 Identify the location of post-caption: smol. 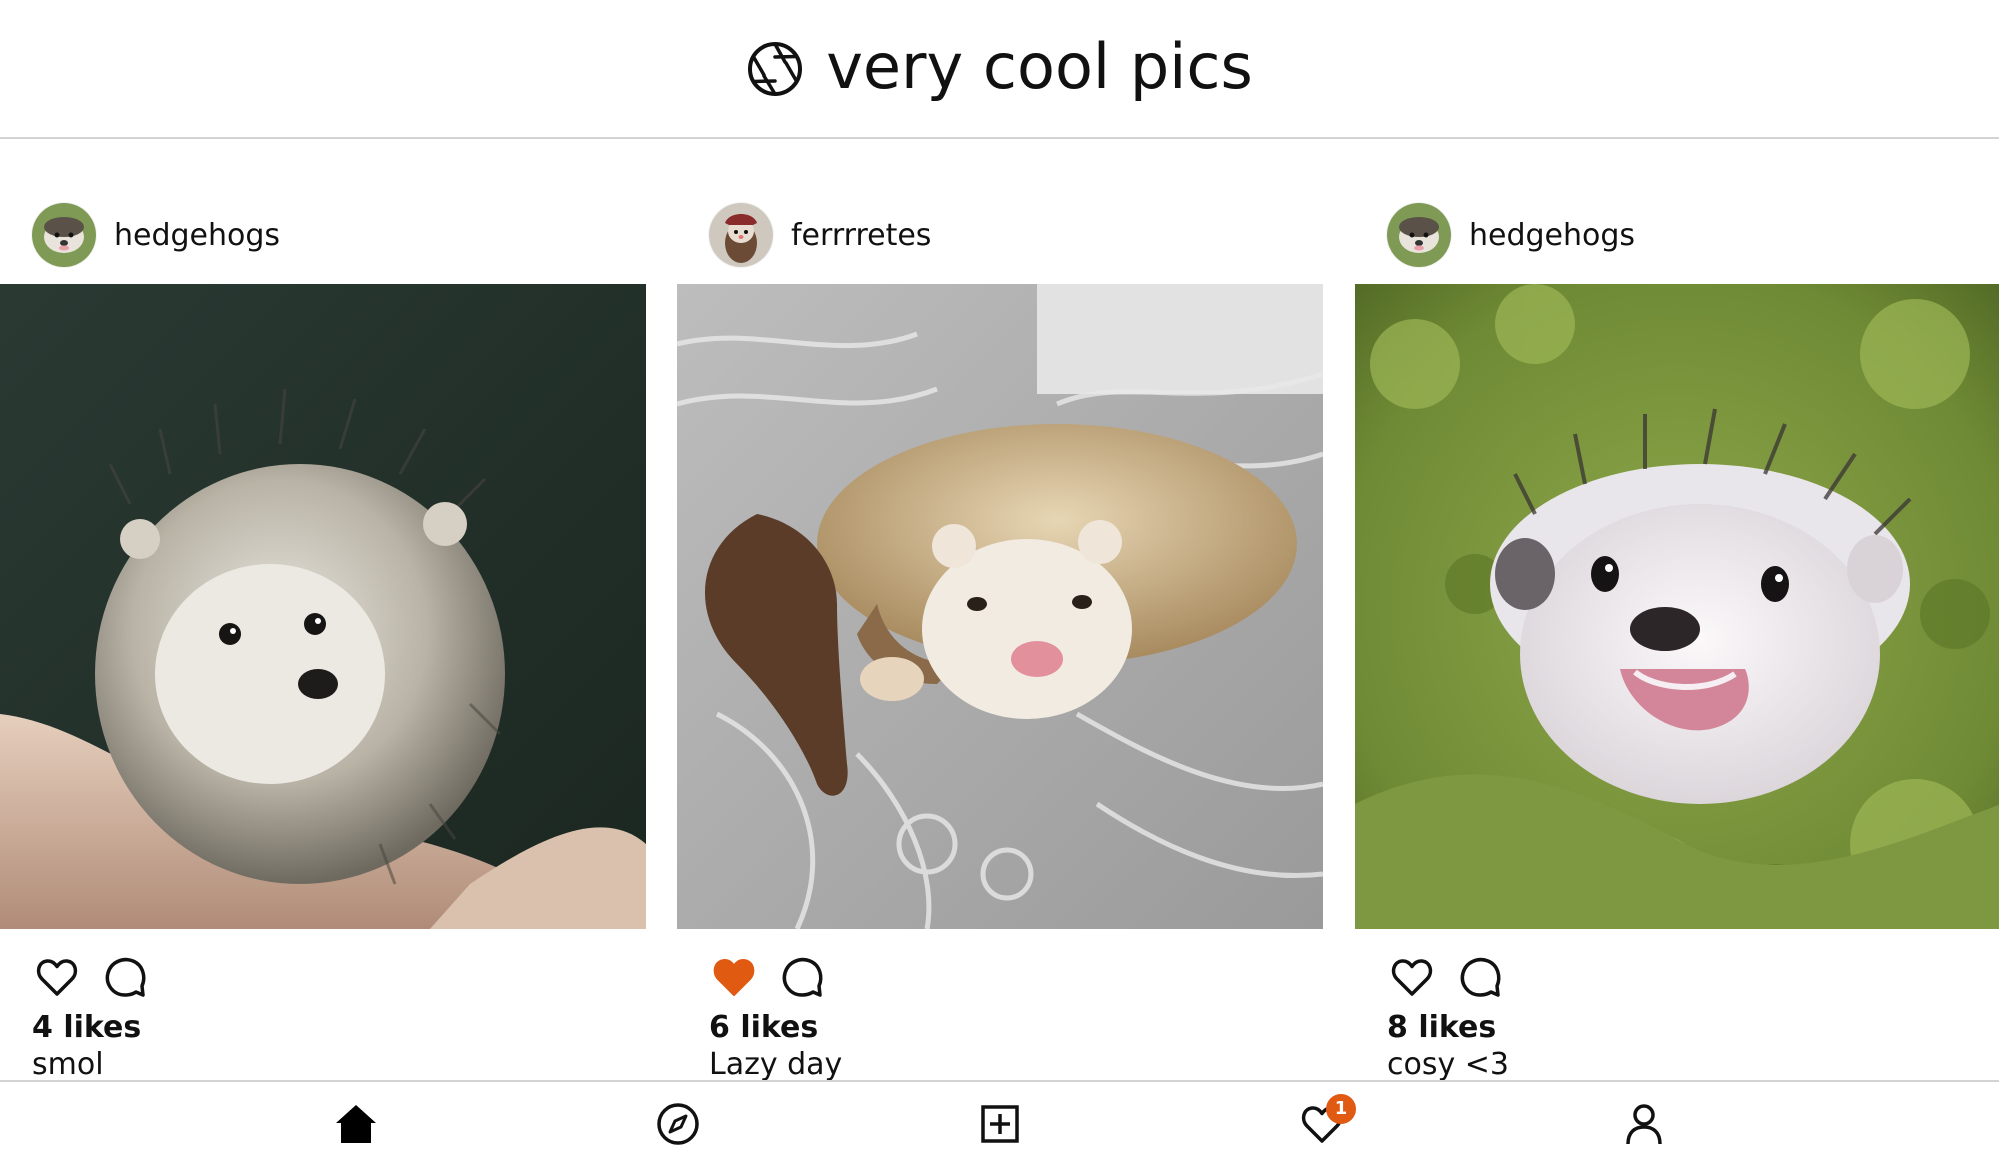
(68, 1063).